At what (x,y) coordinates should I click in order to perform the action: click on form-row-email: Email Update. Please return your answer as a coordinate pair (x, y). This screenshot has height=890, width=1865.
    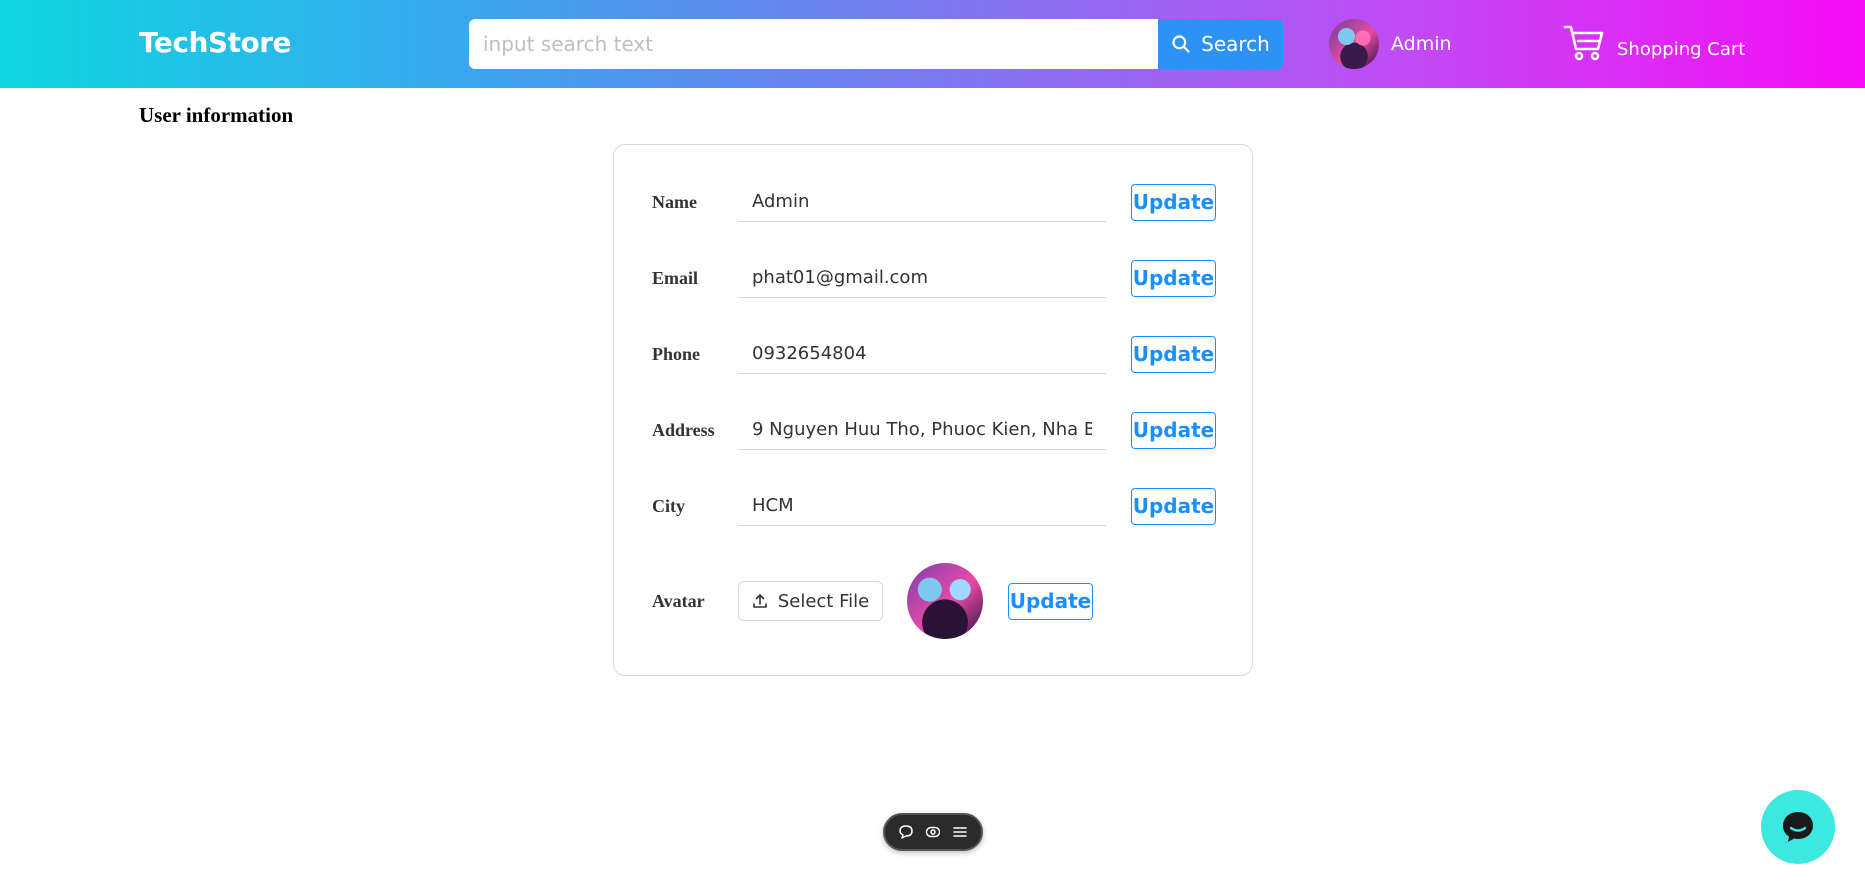
    Looking at the image, I should click on (937, 278).